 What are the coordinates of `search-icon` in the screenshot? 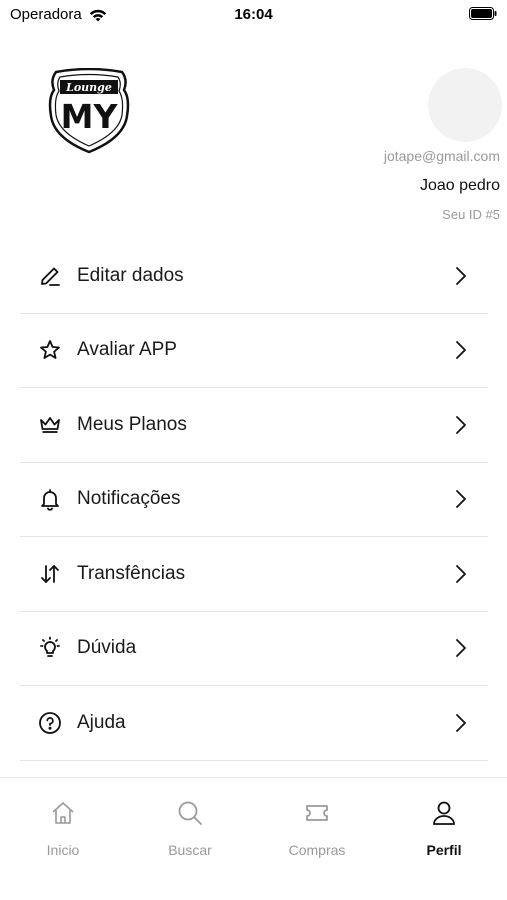 It's located at (190, 813).